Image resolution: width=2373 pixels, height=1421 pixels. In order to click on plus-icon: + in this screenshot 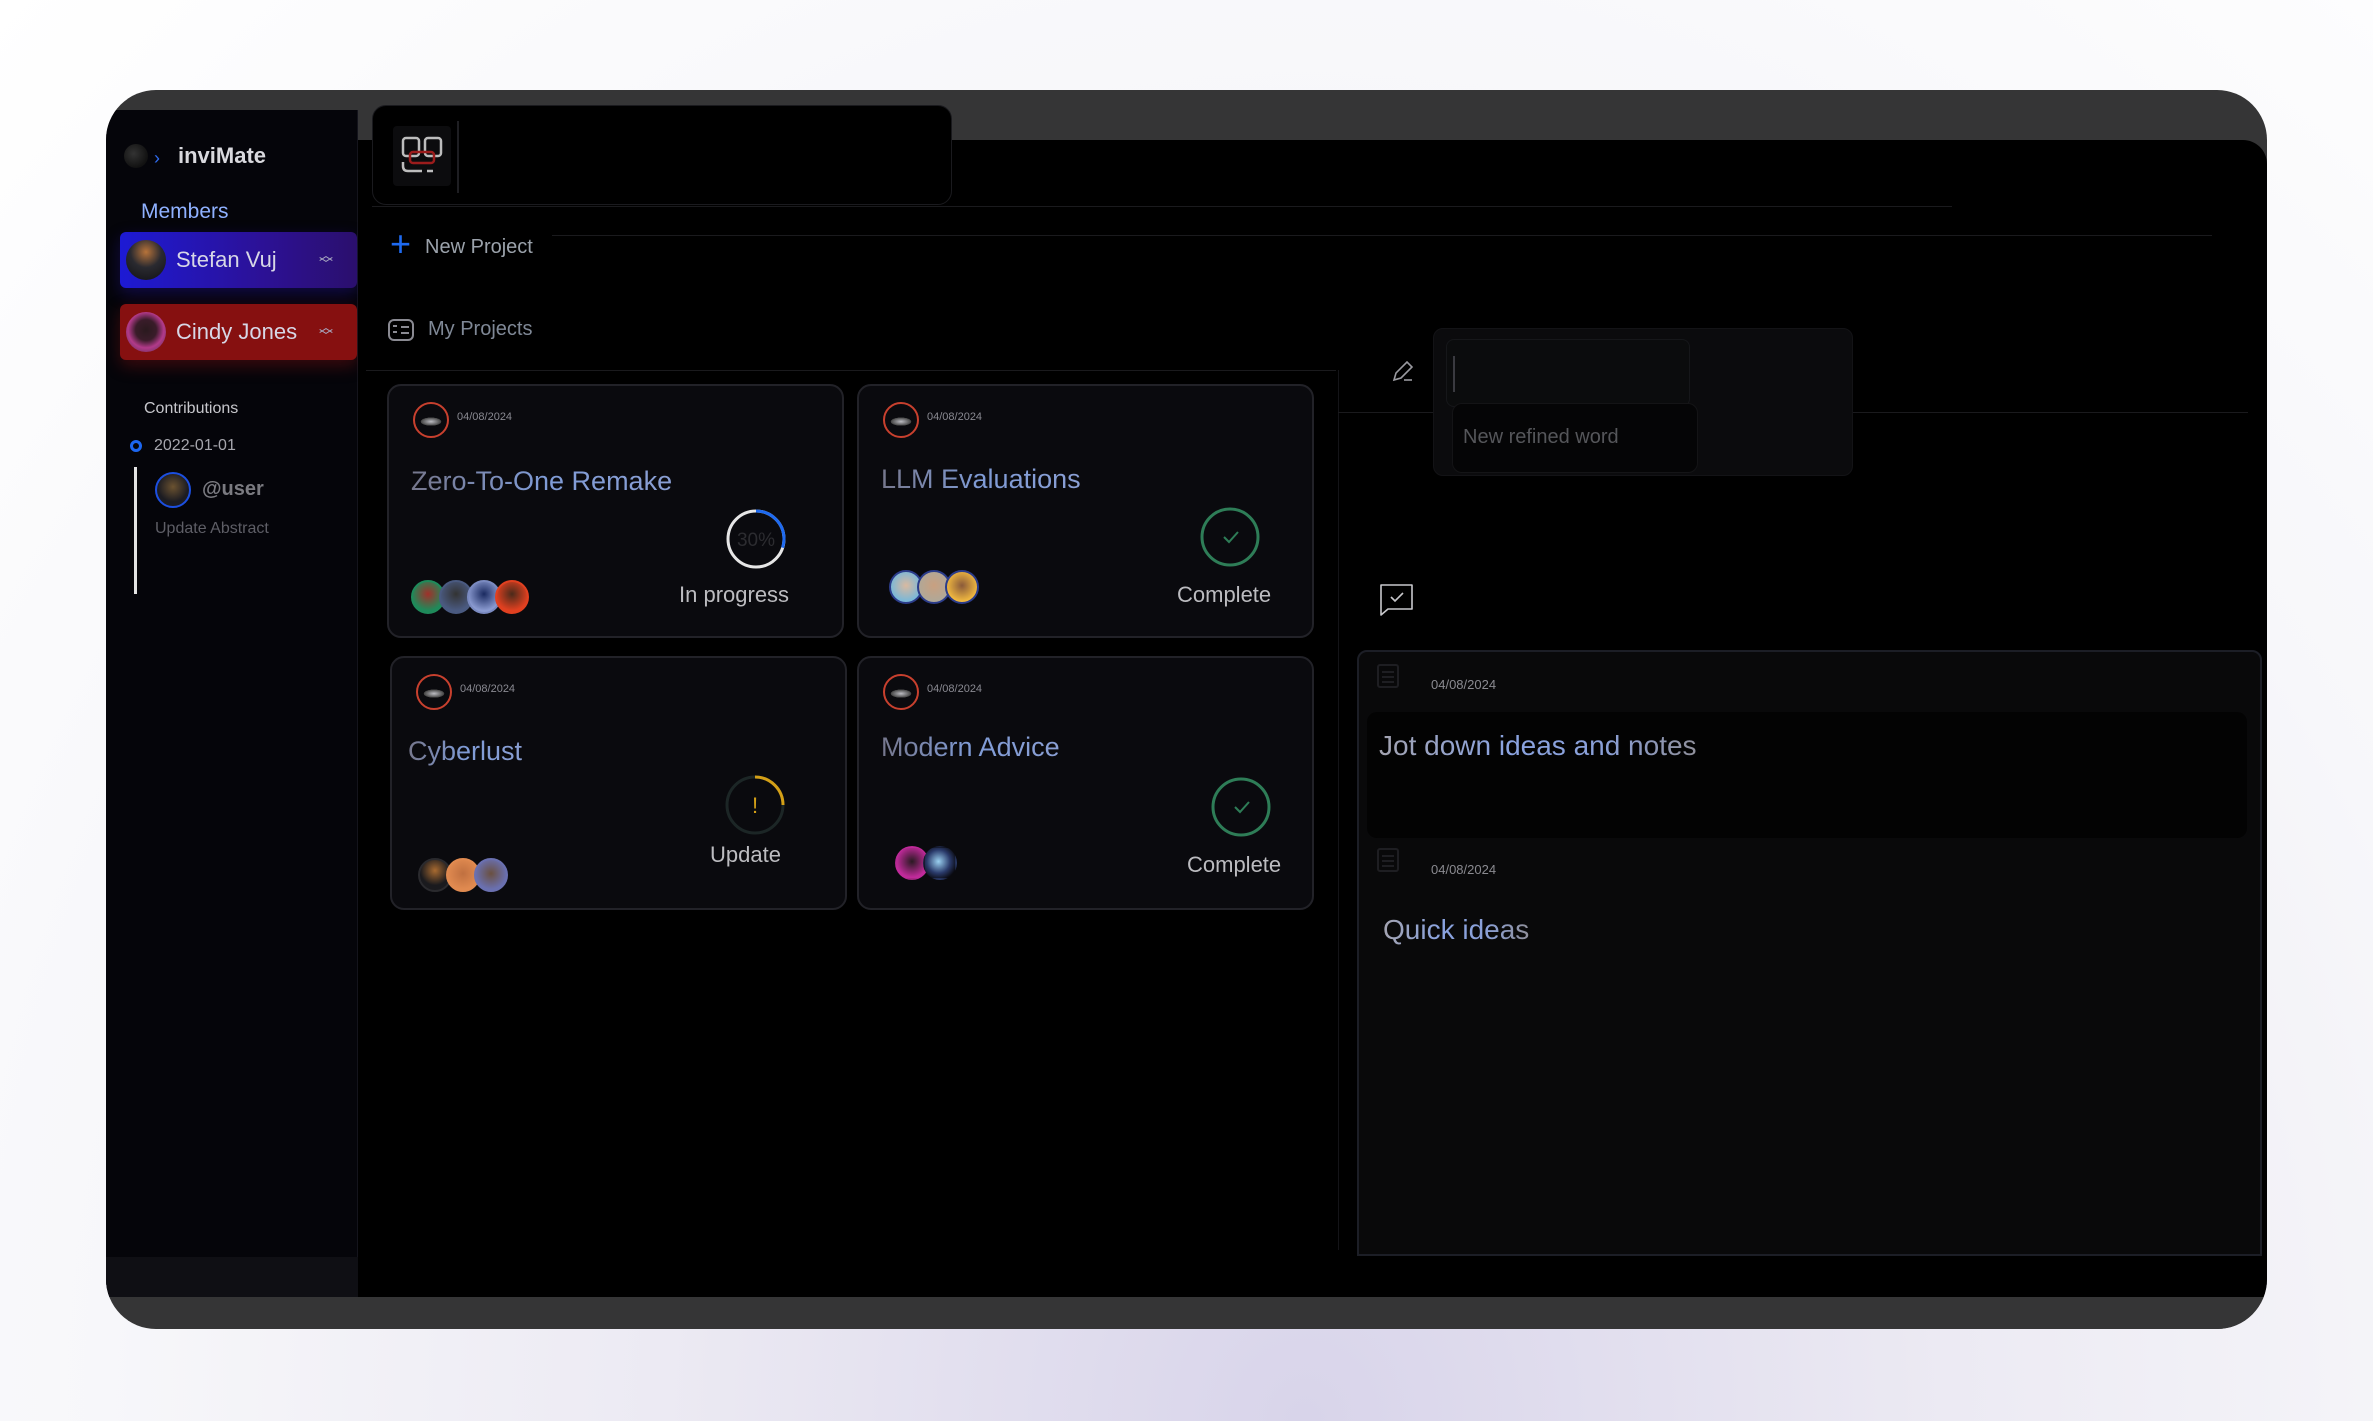, I will do `click(401, 243)`.